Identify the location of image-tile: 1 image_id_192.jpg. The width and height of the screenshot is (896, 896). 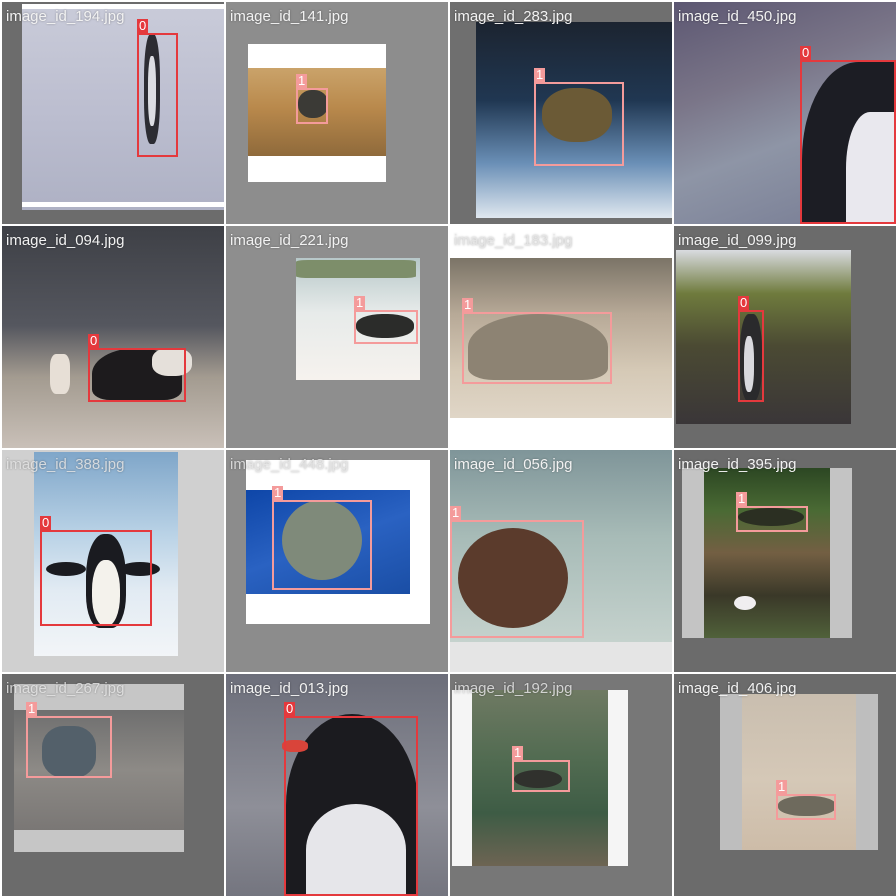
(561, 785).